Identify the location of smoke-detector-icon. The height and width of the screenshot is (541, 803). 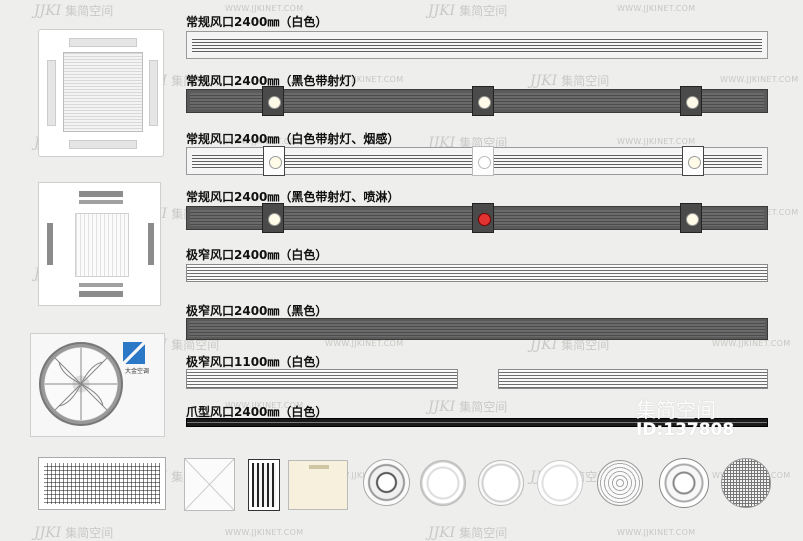
(483, 161).